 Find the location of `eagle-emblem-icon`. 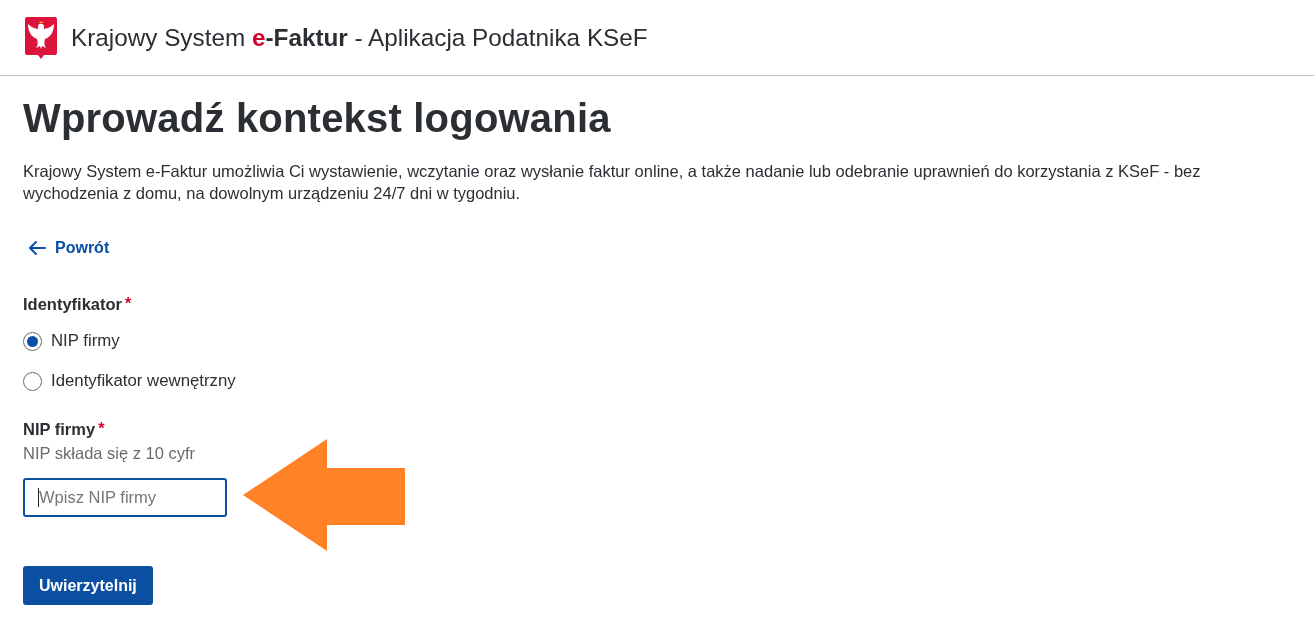

eagle-emblem-icon is located at coordinates (41, 37).